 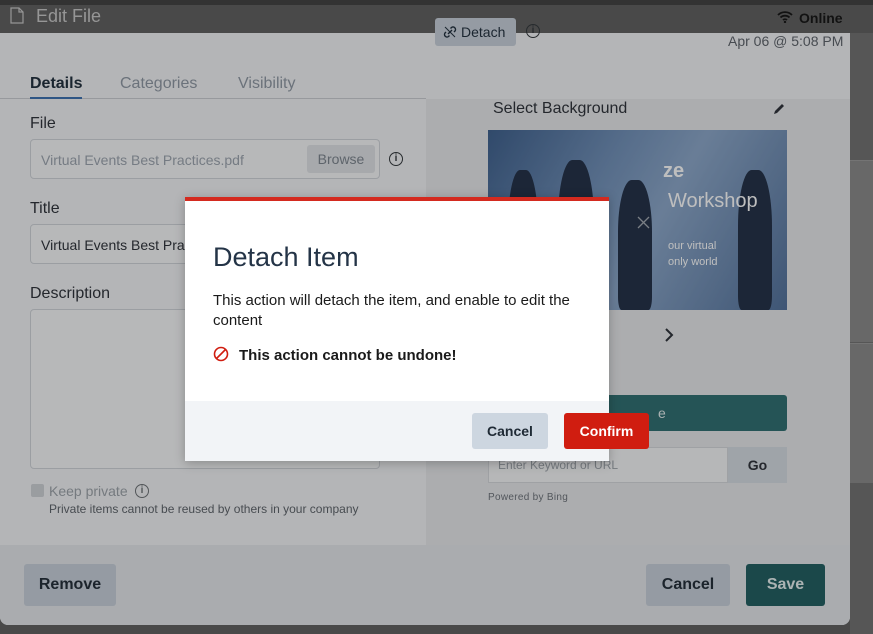 What do you see at coordinates (221, 354) in the screenshot?
I see `prohibited-icon` at bounding box center [221, 354].